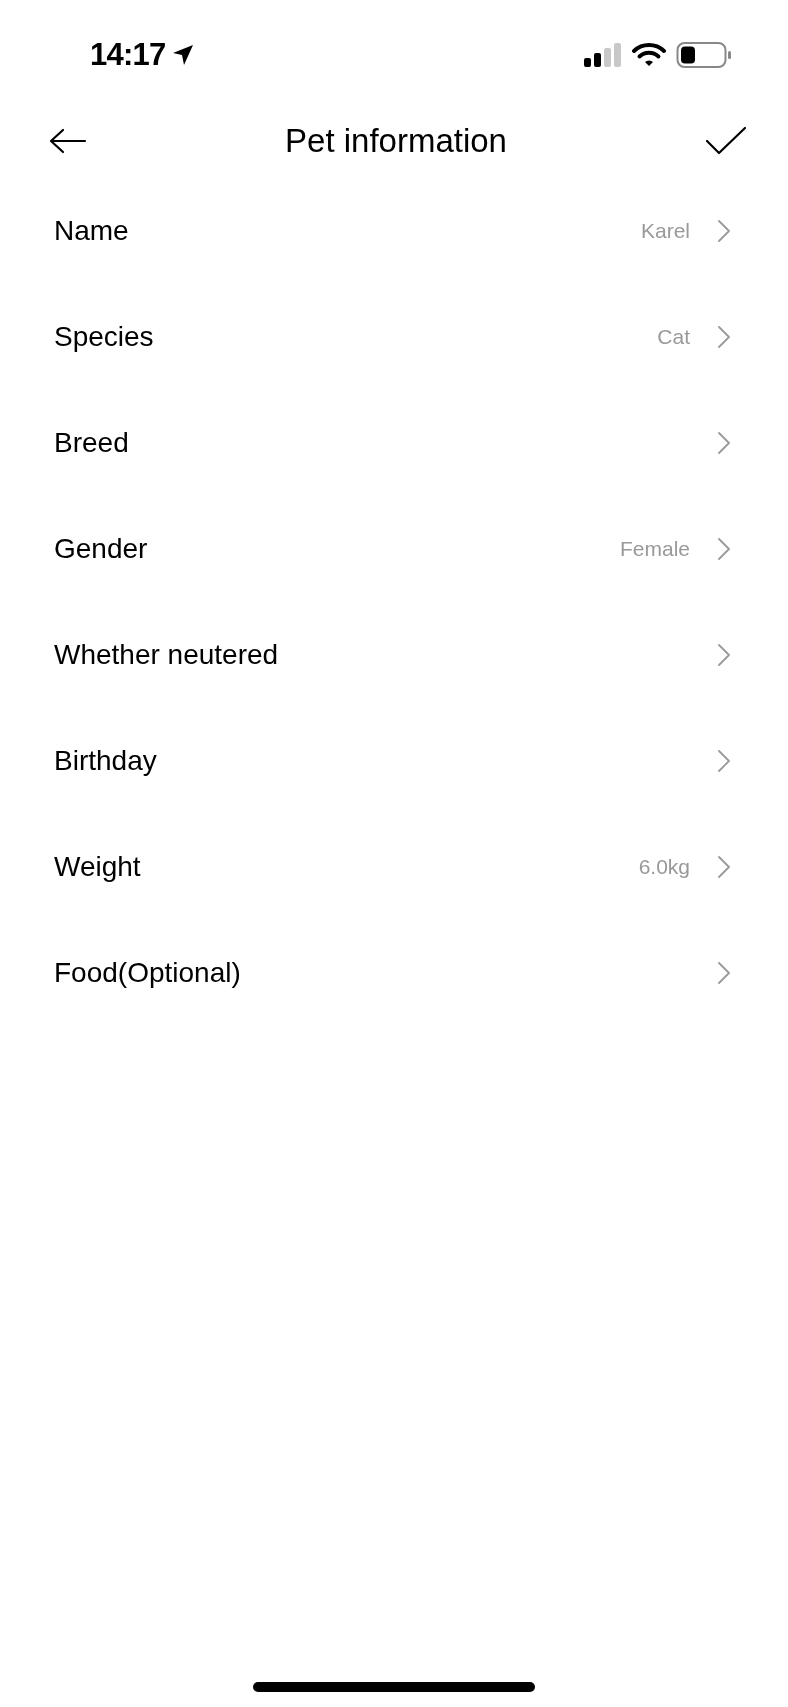  What do you see at coordinates (394, 655) in the screenshot?
I see `field-row: Whether neutered` at bounding box center [394, 655].